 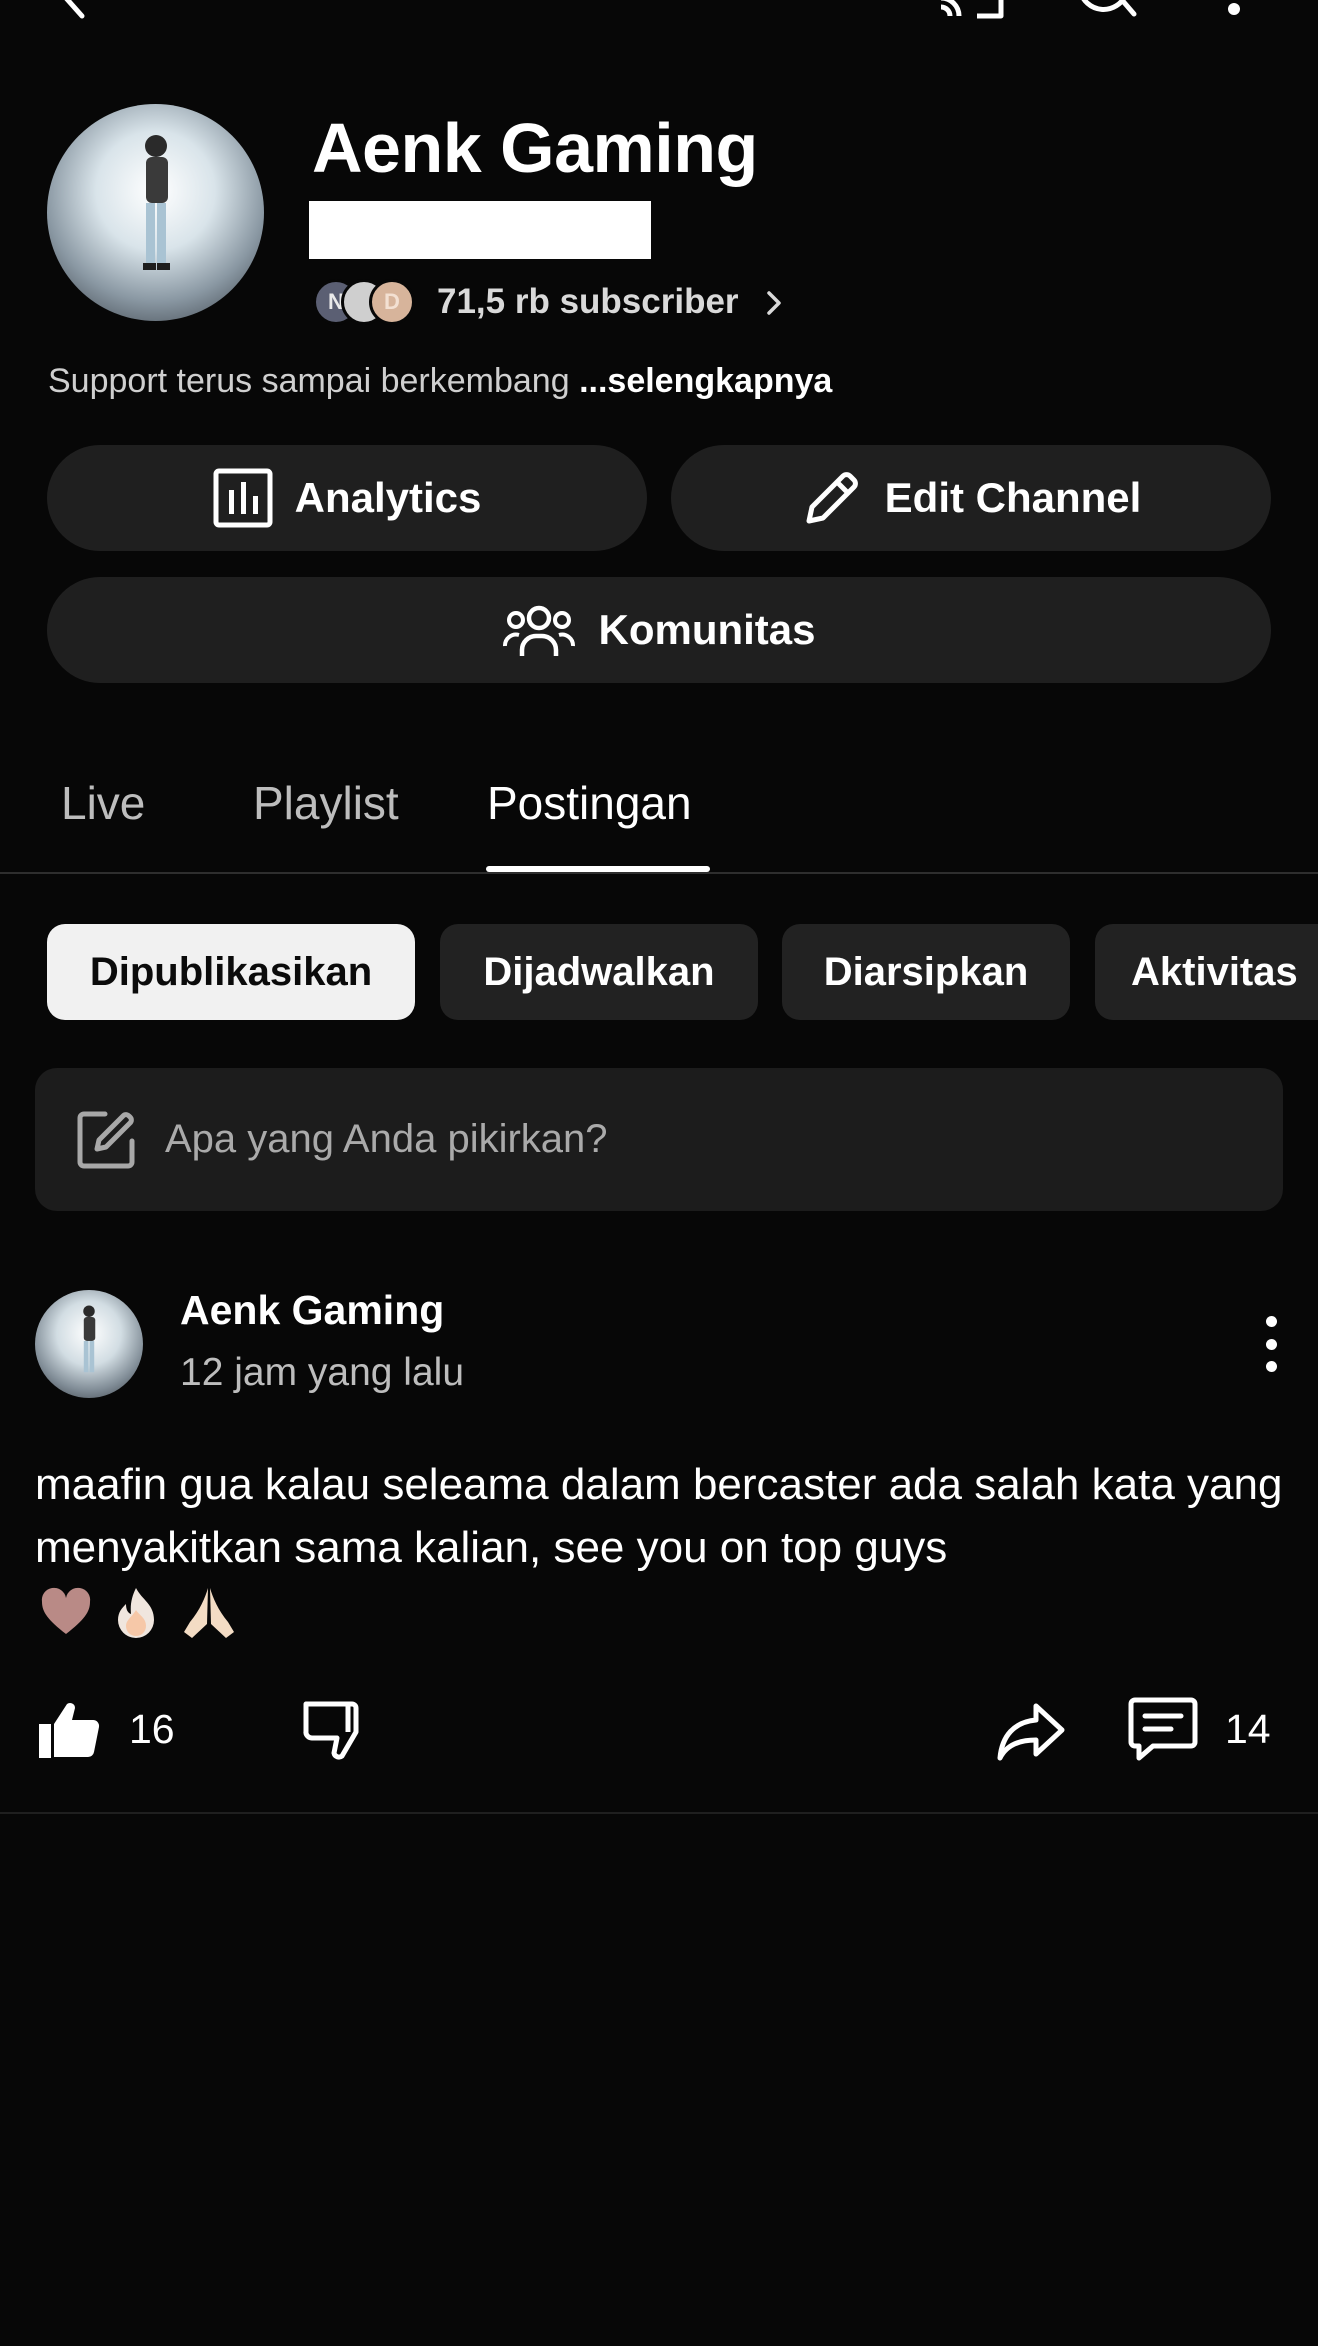 I want to click on like-count: 16, so click(x=152, y=1728).